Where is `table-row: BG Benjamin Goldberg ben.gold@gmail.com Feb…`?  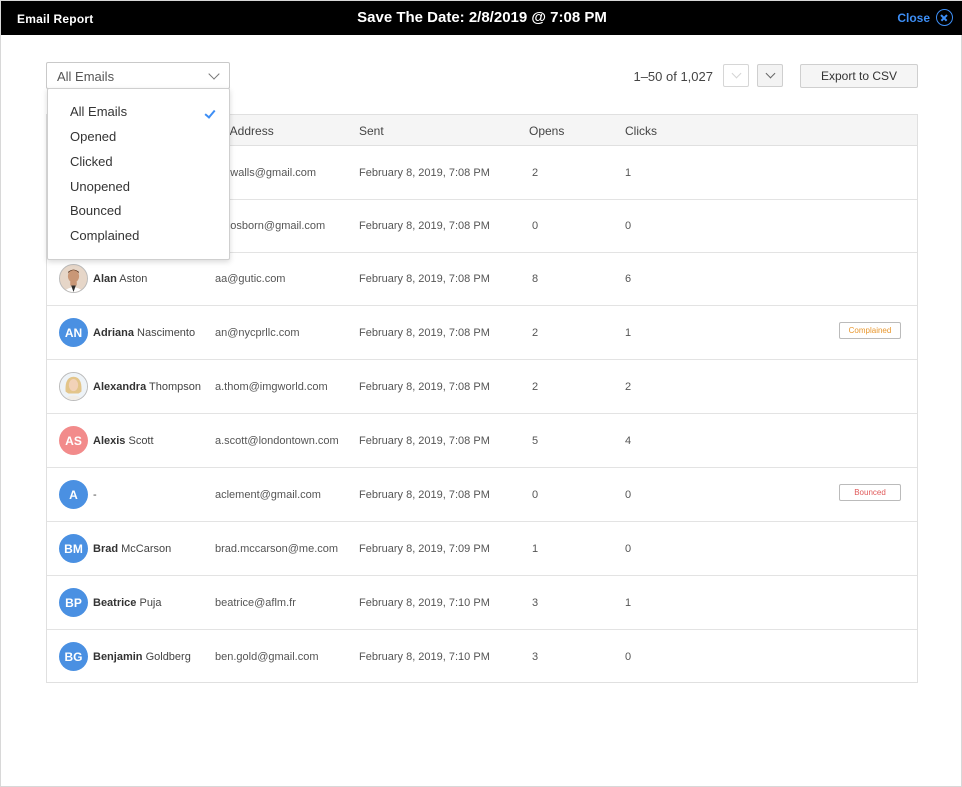 table-row: BG Benjamin Goldberg ben.gold@gmail.com Feb… is located at coordinates (482, 657).